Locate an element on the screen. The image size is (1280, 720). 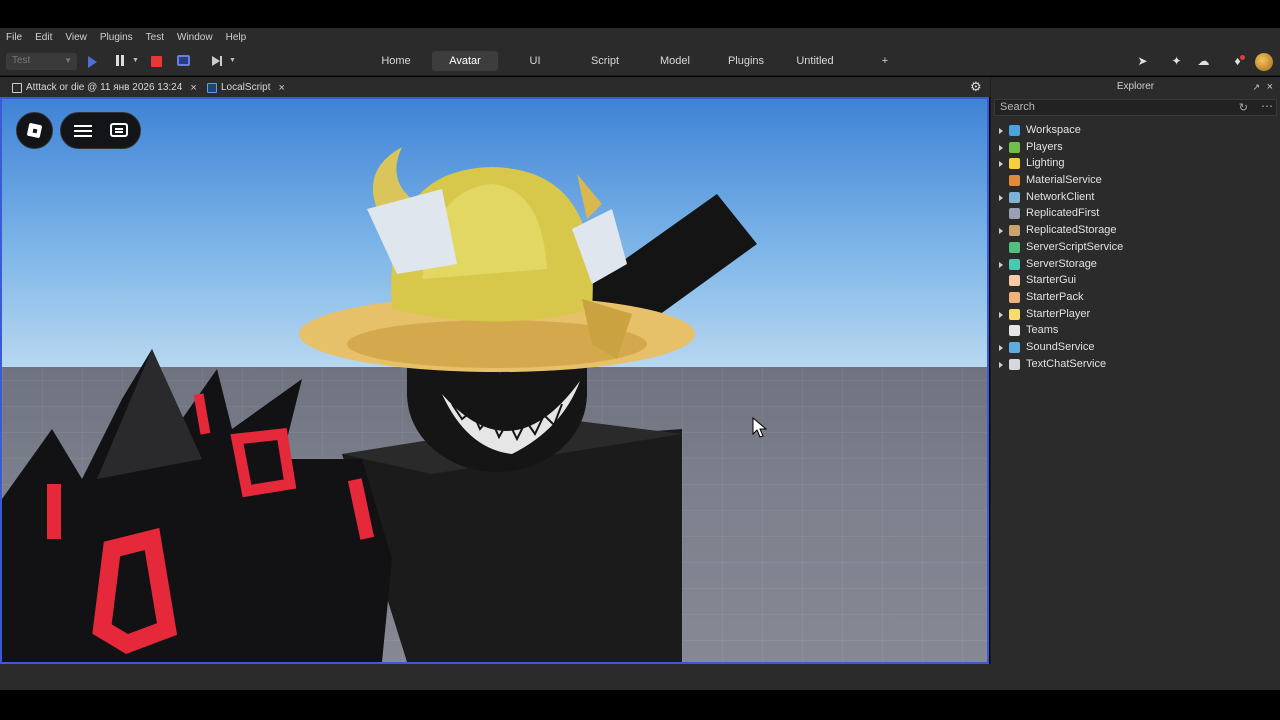
toolbar: Test ▼ ▼ ▼ is located at coordinates (640, 61).